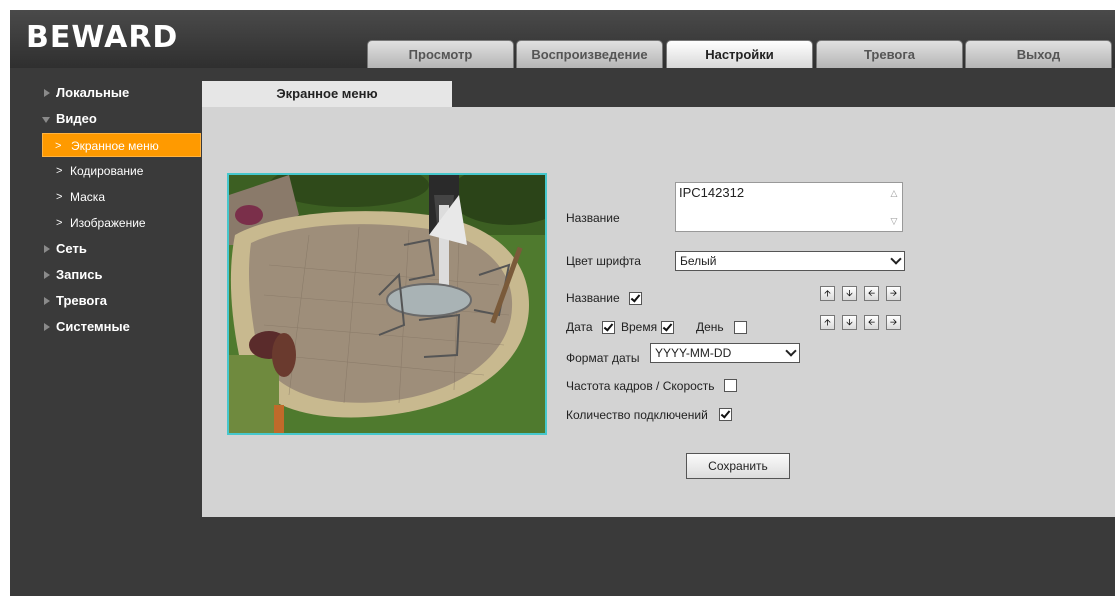  What do you see at coordinates (82, 300) in the screenshot?
I see `sidebar-item-label: Тревога` at bounding box center [82, 300].